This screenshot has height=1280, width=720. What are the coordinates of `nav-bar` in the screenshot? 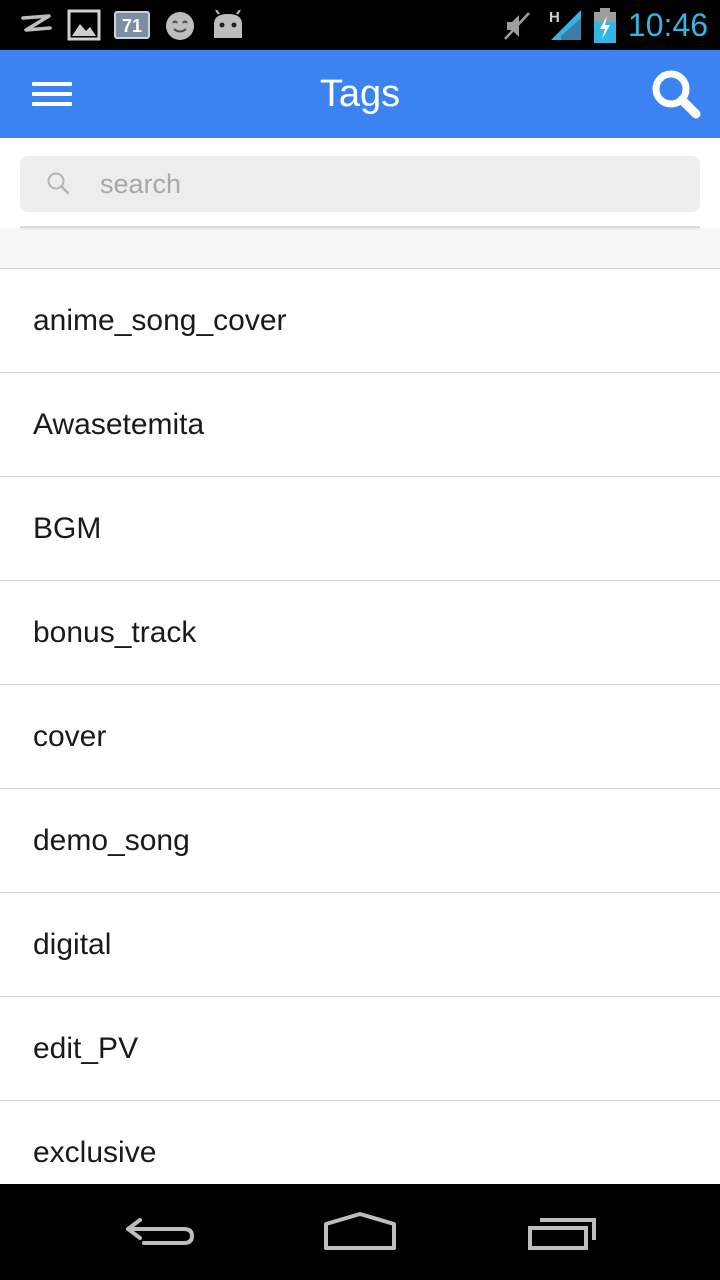 It's located at (360, 1232).